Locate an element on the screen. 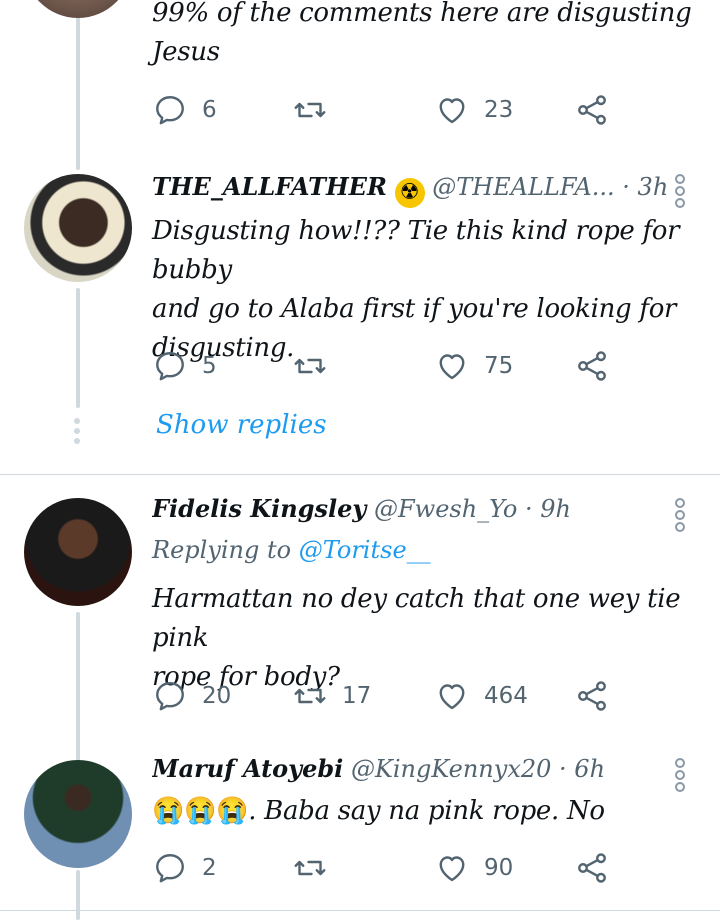 This screenshot has height=920, width=720. display-name: Fidelis Kingsley is located at coordinates (259, 508).